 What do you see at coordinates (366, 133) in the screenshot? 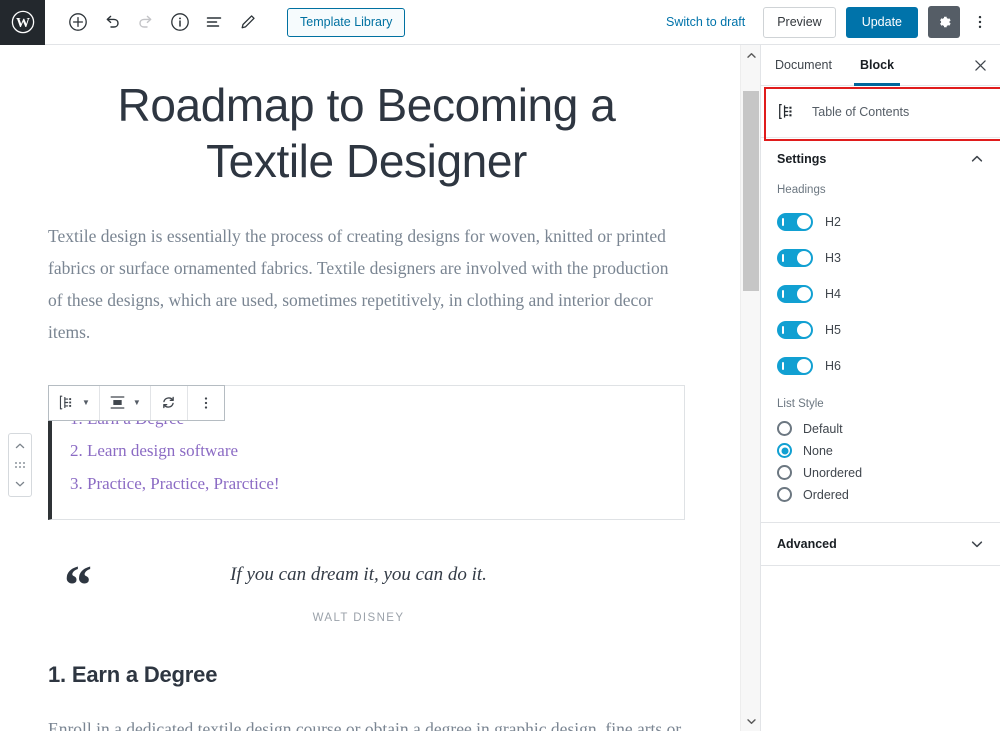
I see `post-title: Roadmap to Becoming a Textile Designer` at bounding box center [366, 133].